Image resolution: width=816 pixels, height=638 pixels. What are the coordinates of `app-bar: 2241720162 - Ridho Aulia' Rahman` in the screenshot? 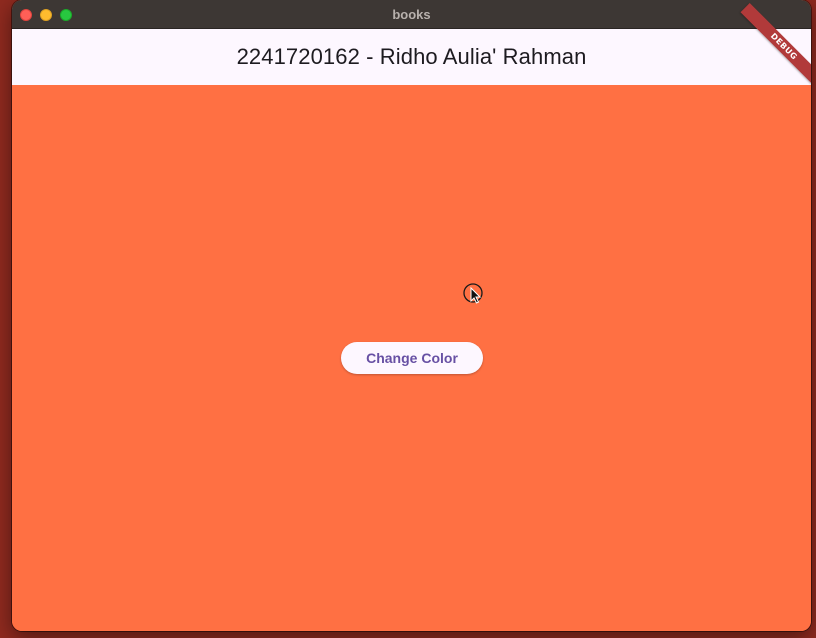 It's located at (411, 57).